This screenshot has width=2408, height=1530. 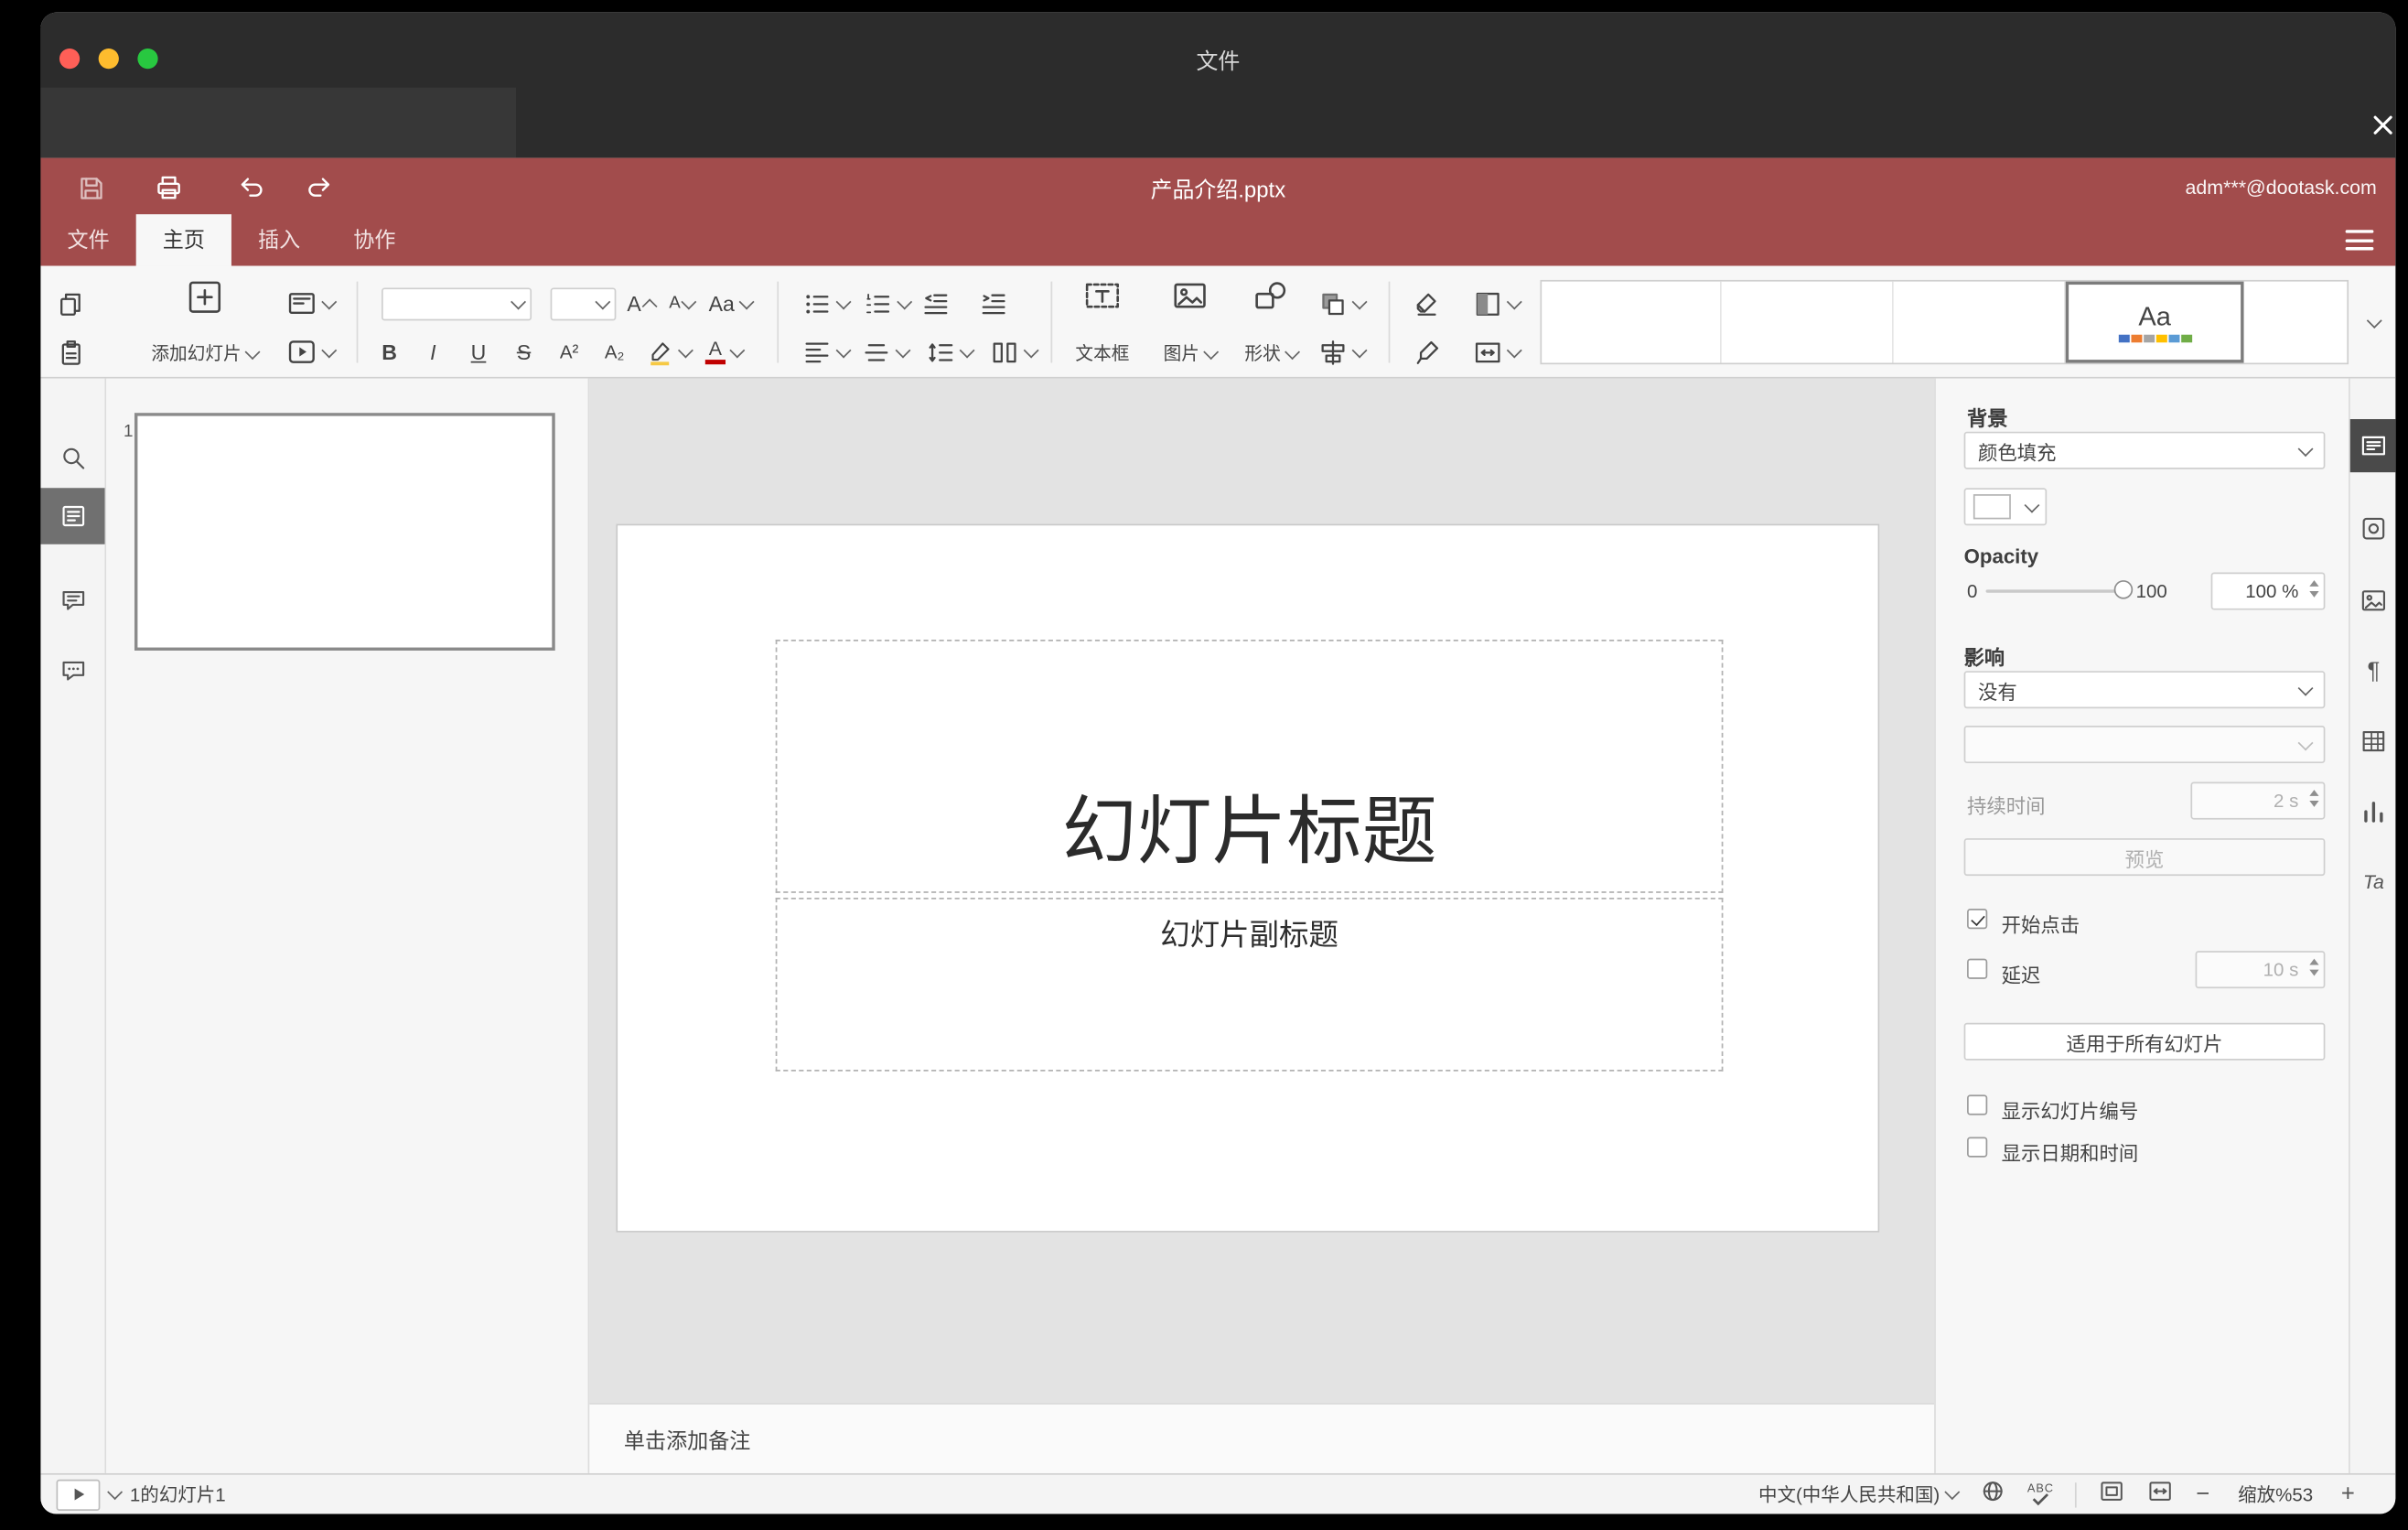 What do you see at coordinates (641, 302) in the screenshot?
I see `increase-font-size-button: A` at bounding box center [641, 302].